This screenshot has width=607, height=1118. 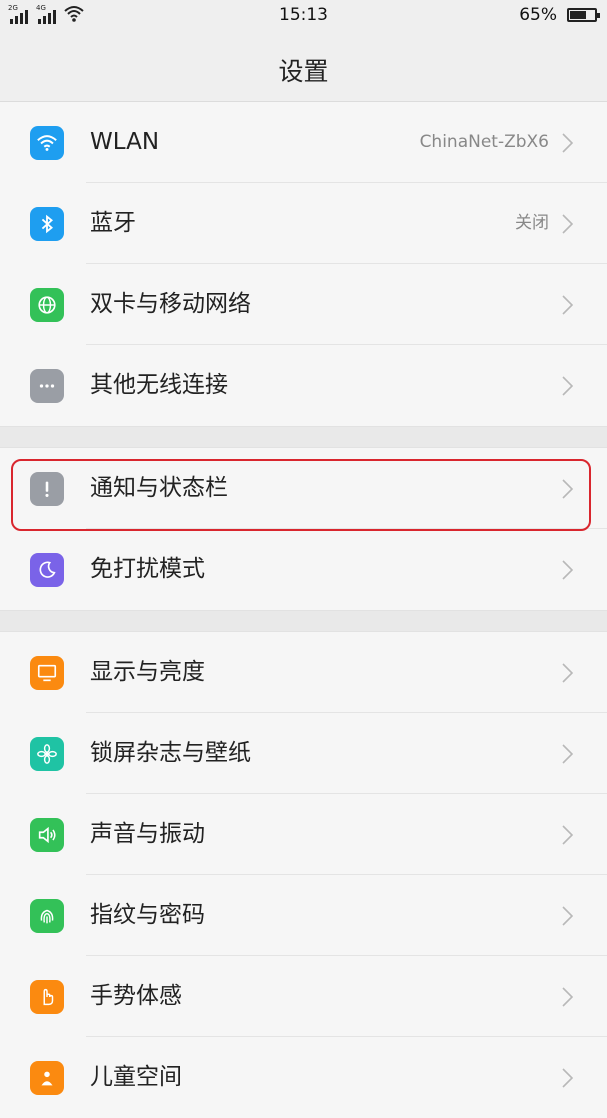 What do you see at coordinates (47, 570) in the screenshot?
I see `moon-icon` at bounding box center [47, 570].